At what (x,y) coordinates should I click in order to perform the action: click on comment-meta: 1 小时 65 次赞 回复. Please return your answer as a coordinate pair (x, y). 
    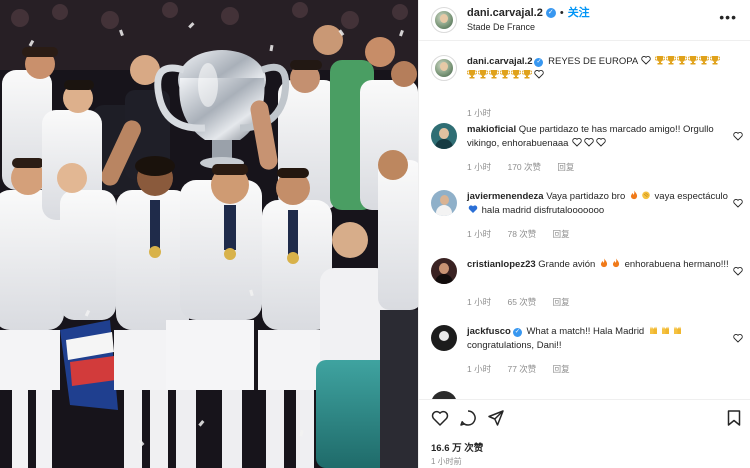
    Looking at the image, I should click on (525, 302).